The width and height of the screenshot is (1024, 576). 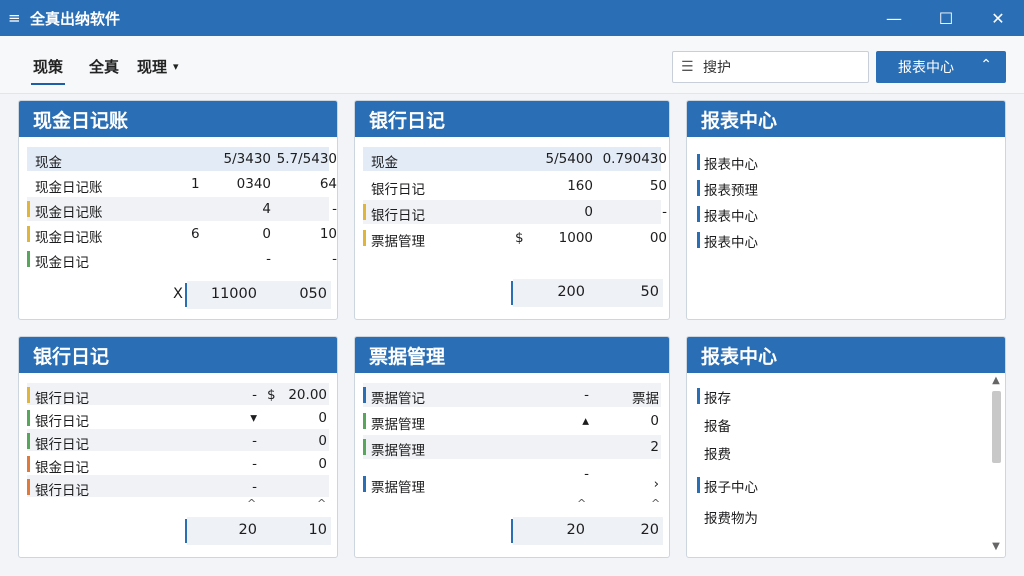 I want to click on table-row: 银行日记 160 50, so click(x=515, y=186).